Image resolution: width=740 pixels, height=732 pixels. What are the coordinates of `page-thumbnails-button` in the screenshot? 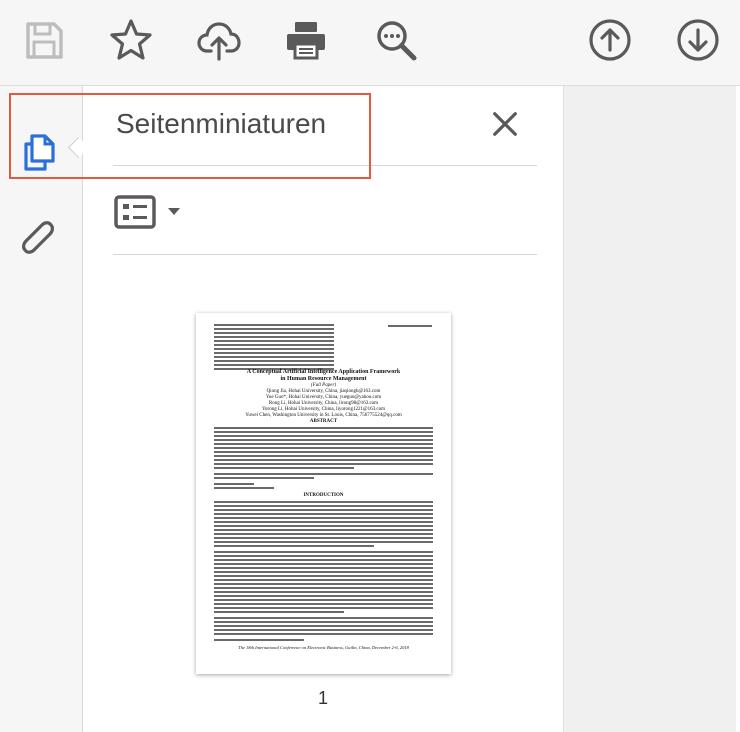 It's located at (40, 152).